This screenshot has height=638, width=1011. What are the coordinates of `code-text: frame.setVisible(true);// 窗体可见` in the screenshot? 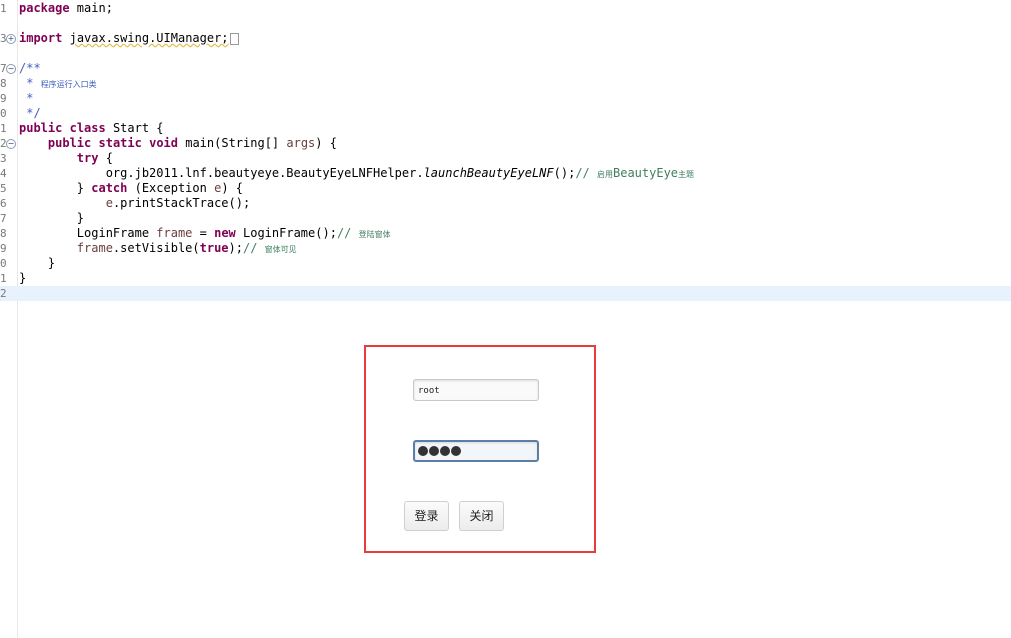 It's located at (158, 249).